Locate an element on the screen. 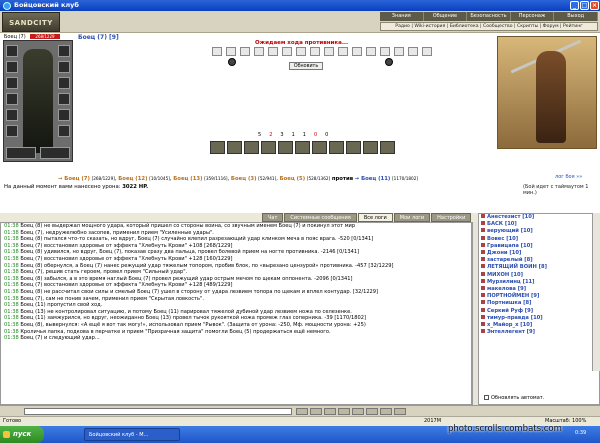 The width and height of the screenshot is (600, 443). maximize-icon: □ is located at coordinates (584, 5).